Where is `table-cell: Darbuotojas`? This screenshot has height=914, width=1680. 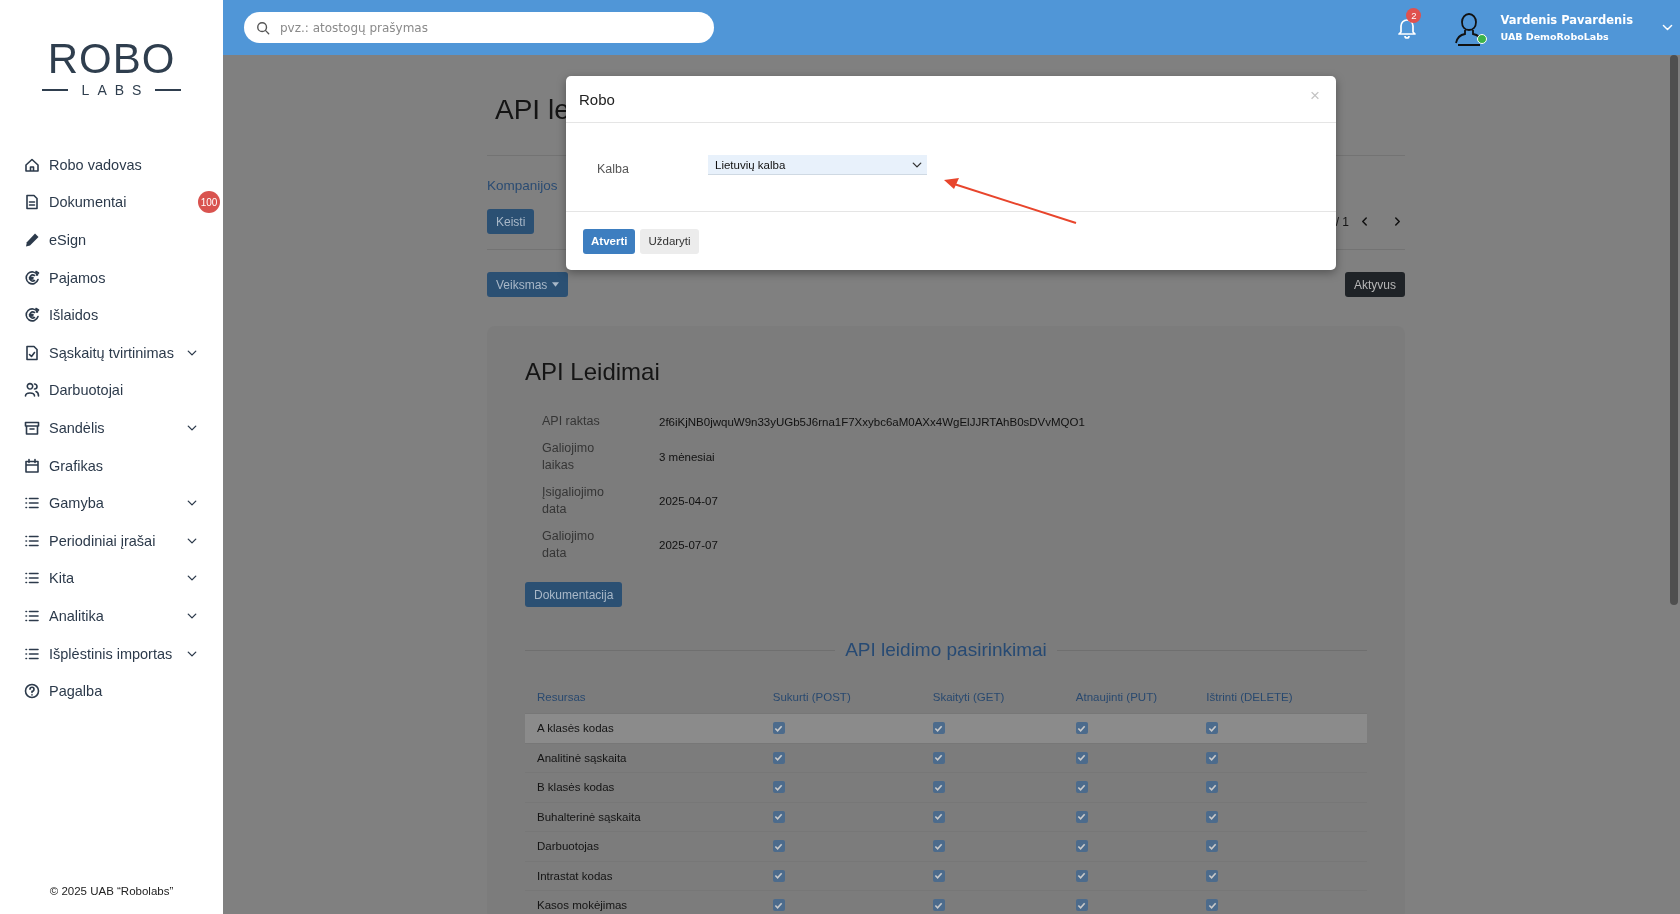
table-cell: Darbuotojas is located at coordinates (643, 846).